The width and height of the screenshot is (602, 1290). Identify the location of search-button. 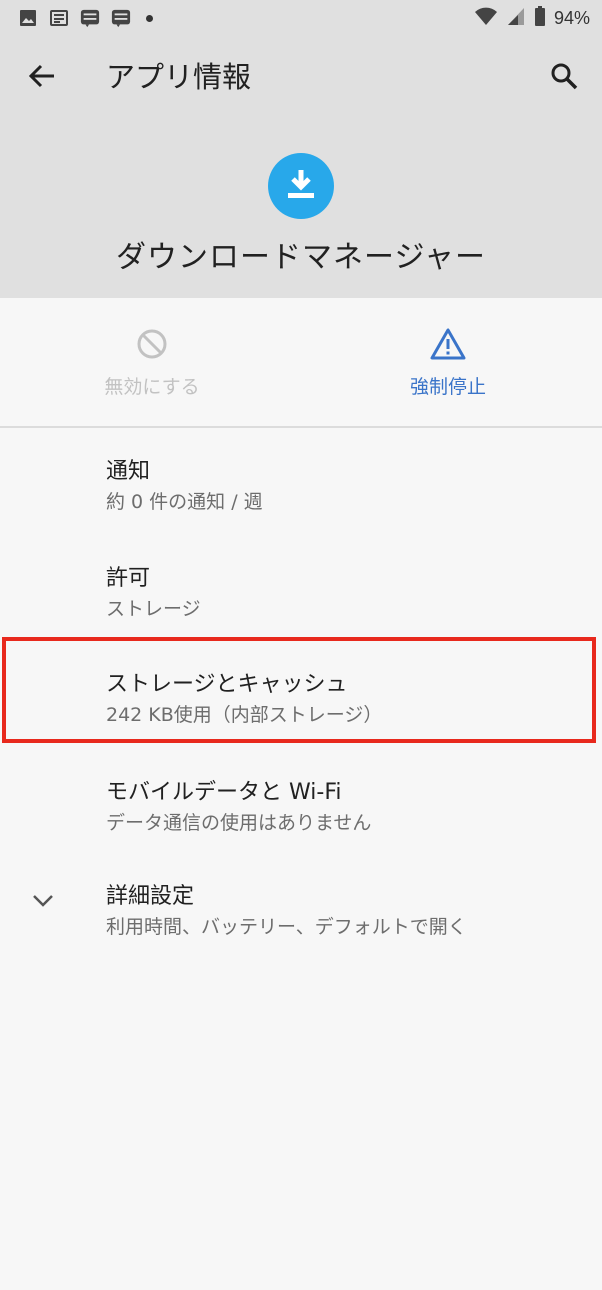
(564, 78).